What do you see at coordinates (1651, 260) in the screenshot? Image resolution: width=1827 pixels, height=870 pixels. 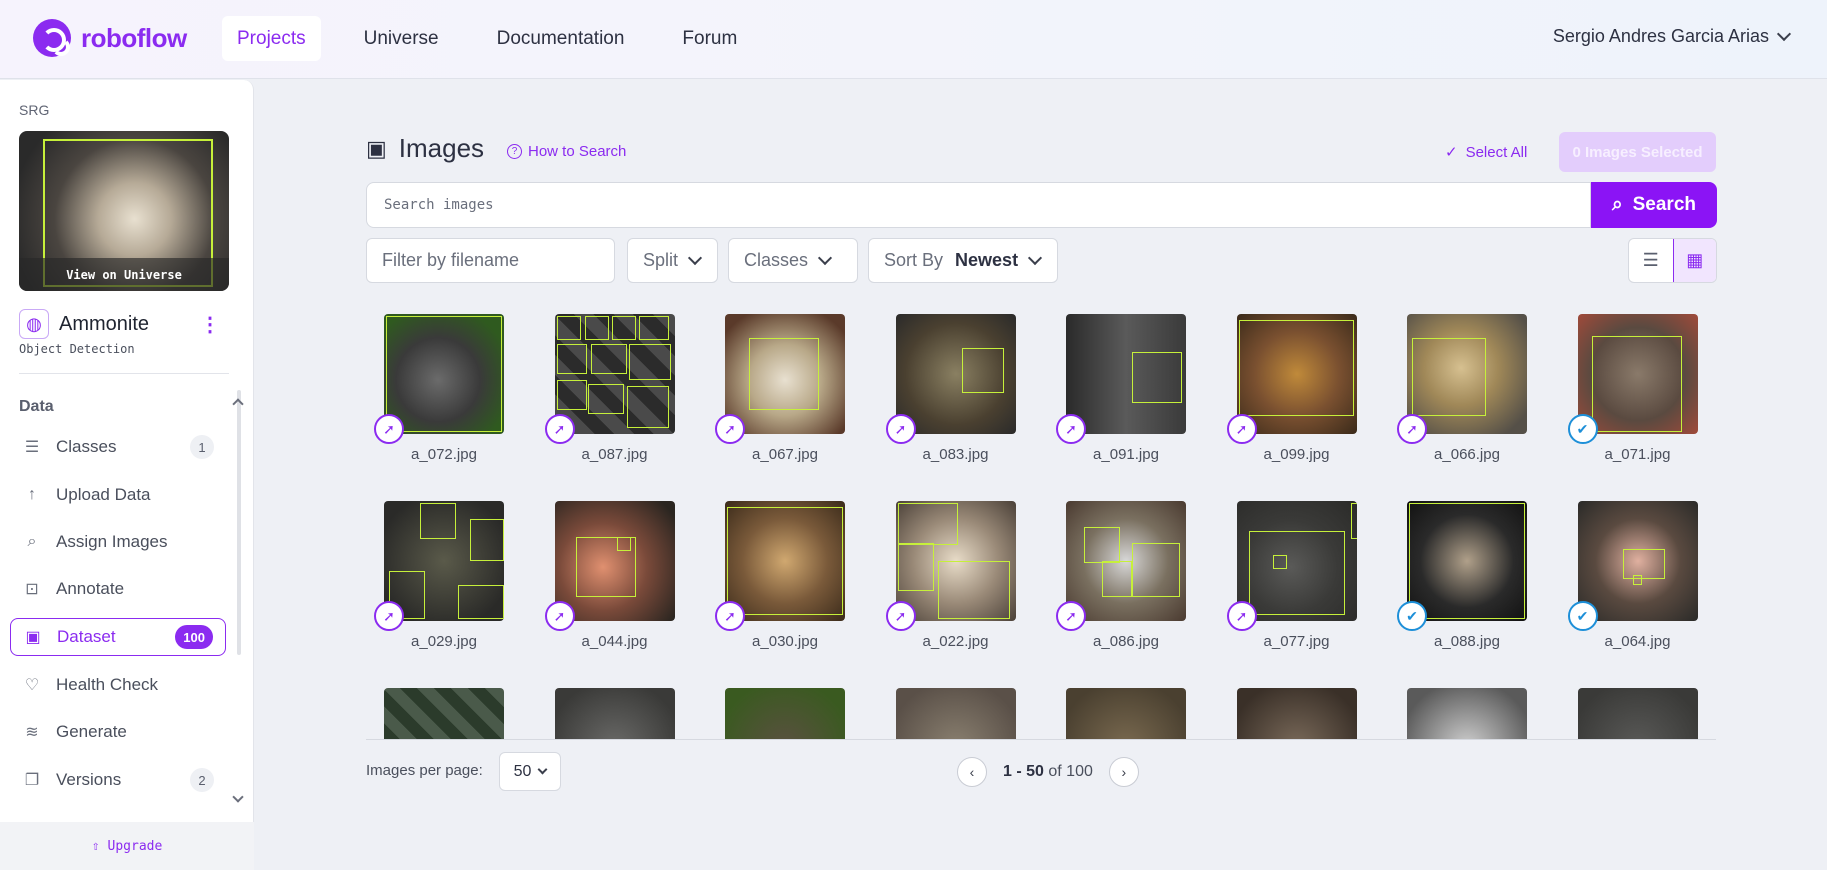 I see `list-view-button: ☰` at bounding box center [1651, 260].